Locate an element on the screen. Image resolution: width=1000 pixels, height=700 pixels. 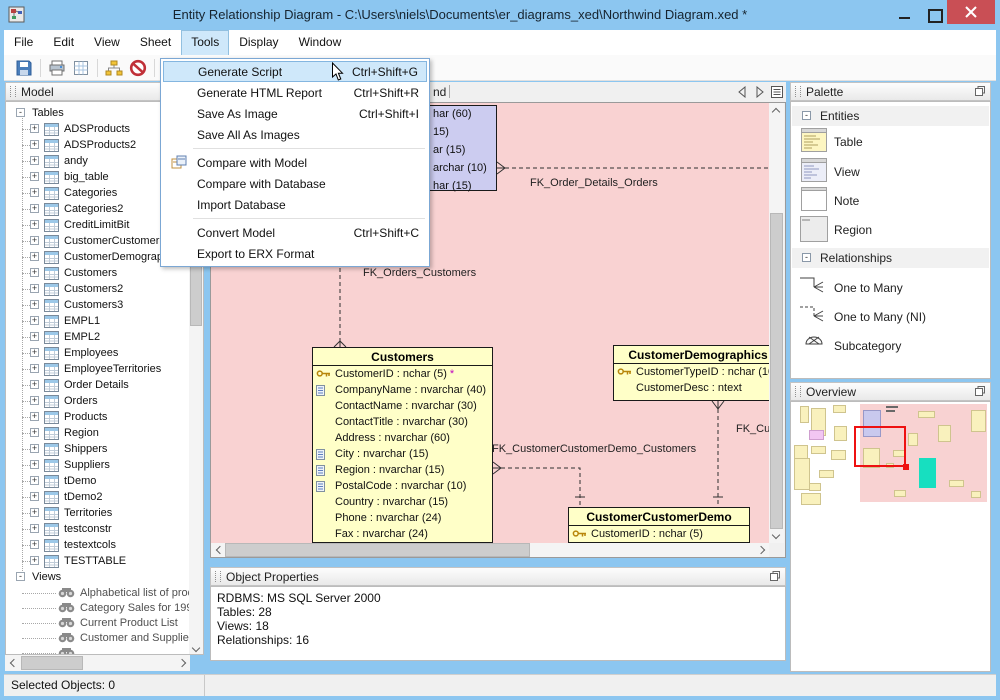
tree-node-table-orders: + Orders is located at coordinates (97, 401).